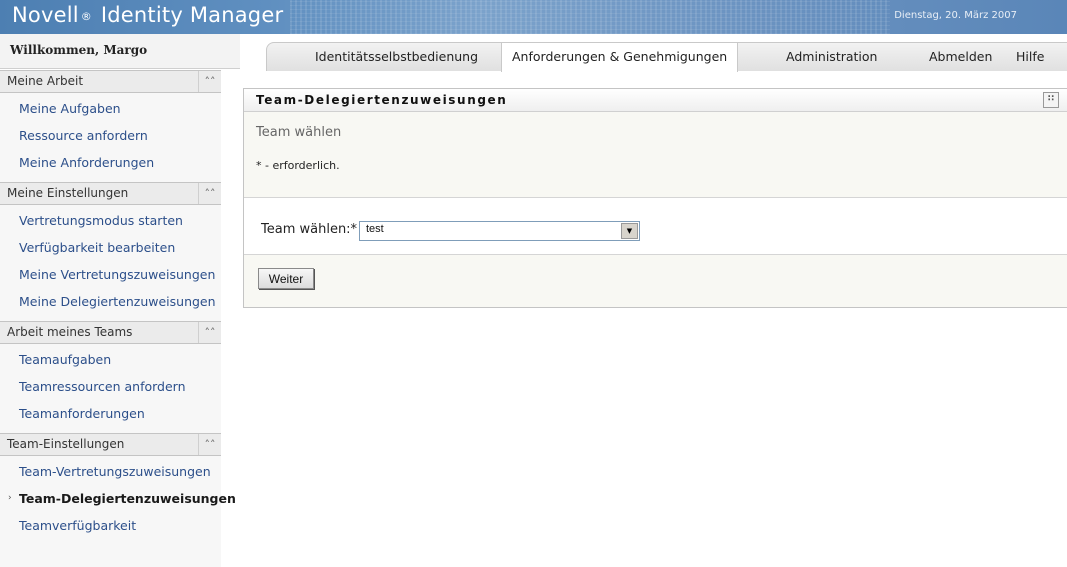  What do you see at coordinates (192, 15) in the screenshot?
I see `product-name: Identity Manager` at bounding box center [192, 15].